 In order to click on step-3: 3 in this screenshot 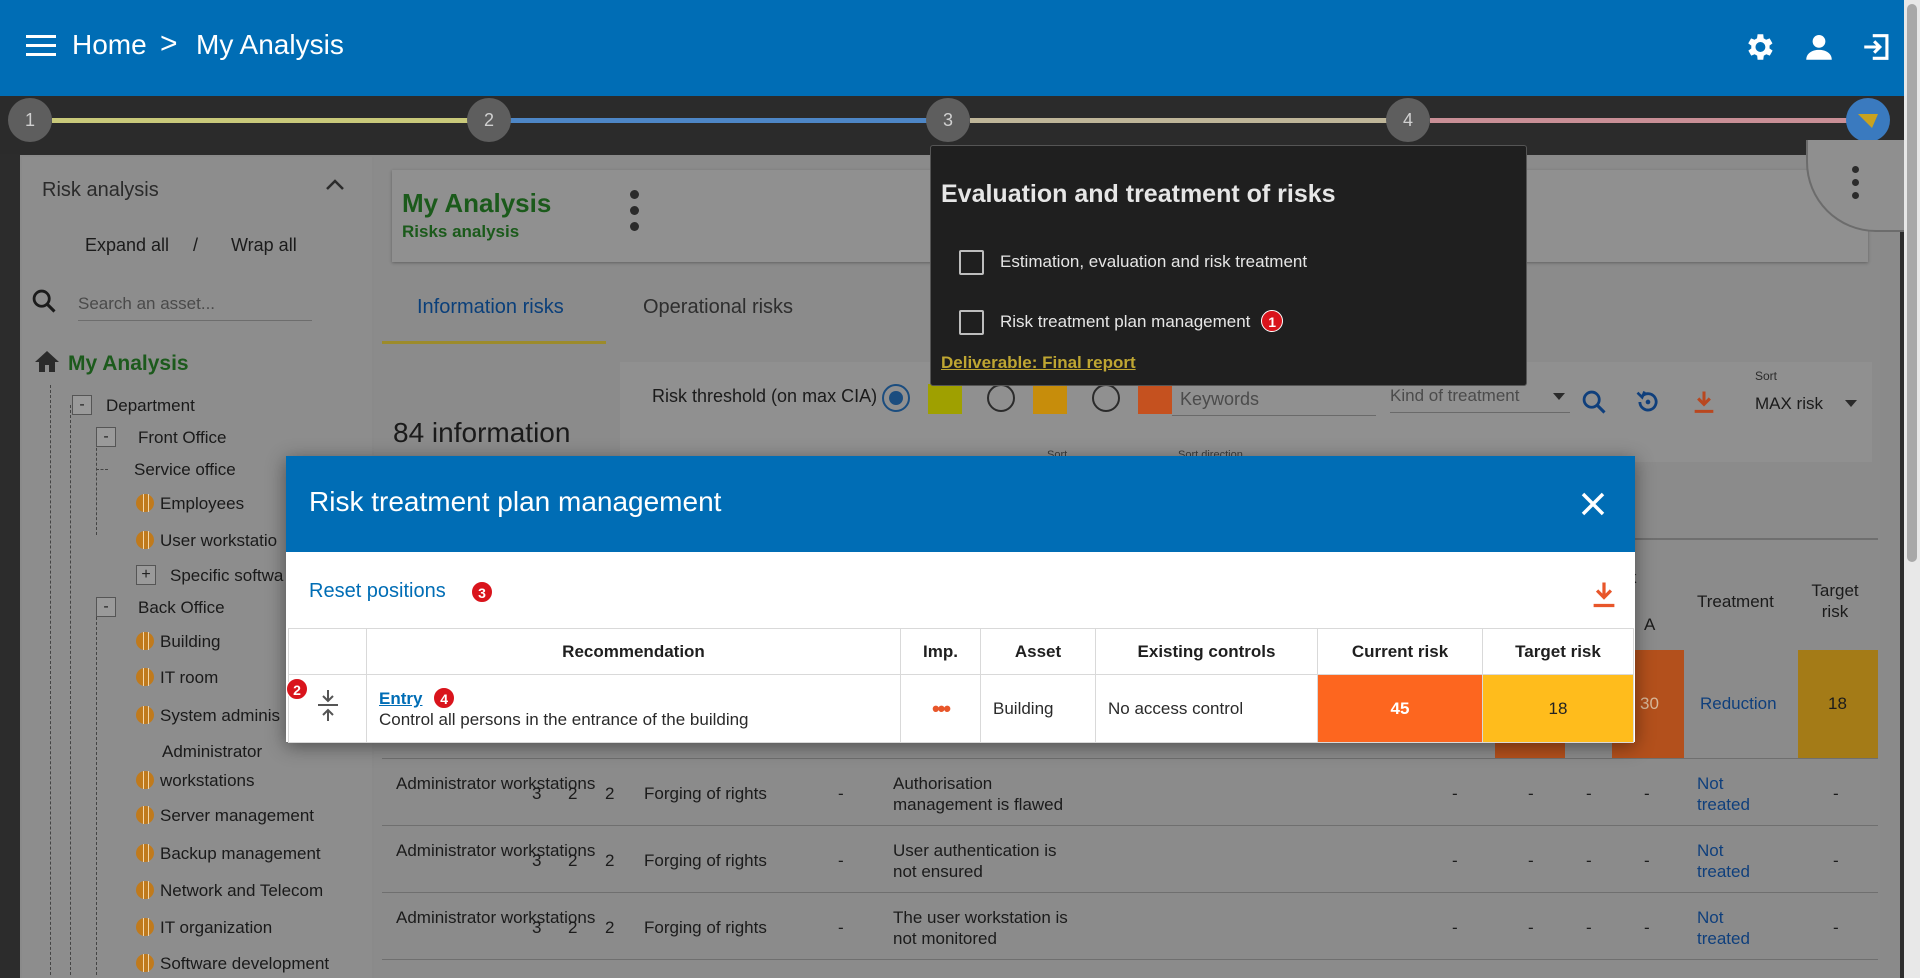, I will do `click(948, 120)`.